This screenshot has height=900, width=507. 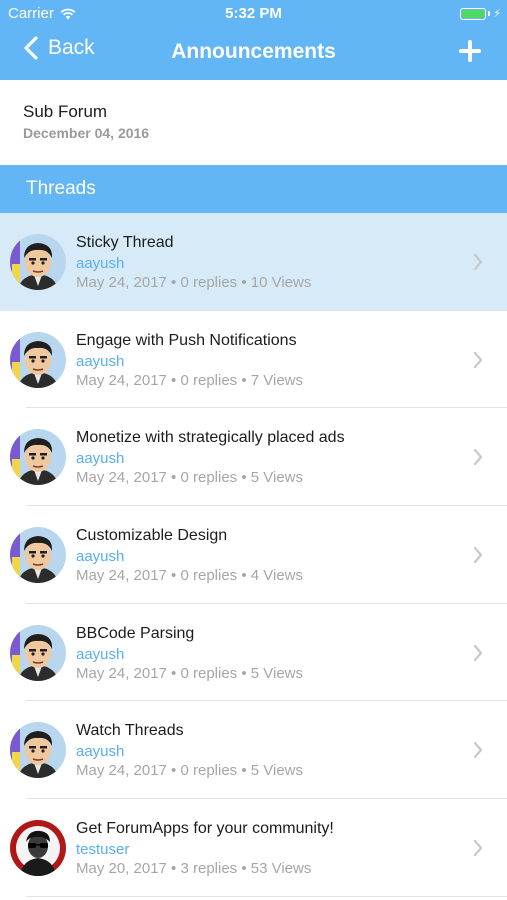 I want to click on status-bar: Carrier 5:32 PM ⚡, so click(x=253, y=14).